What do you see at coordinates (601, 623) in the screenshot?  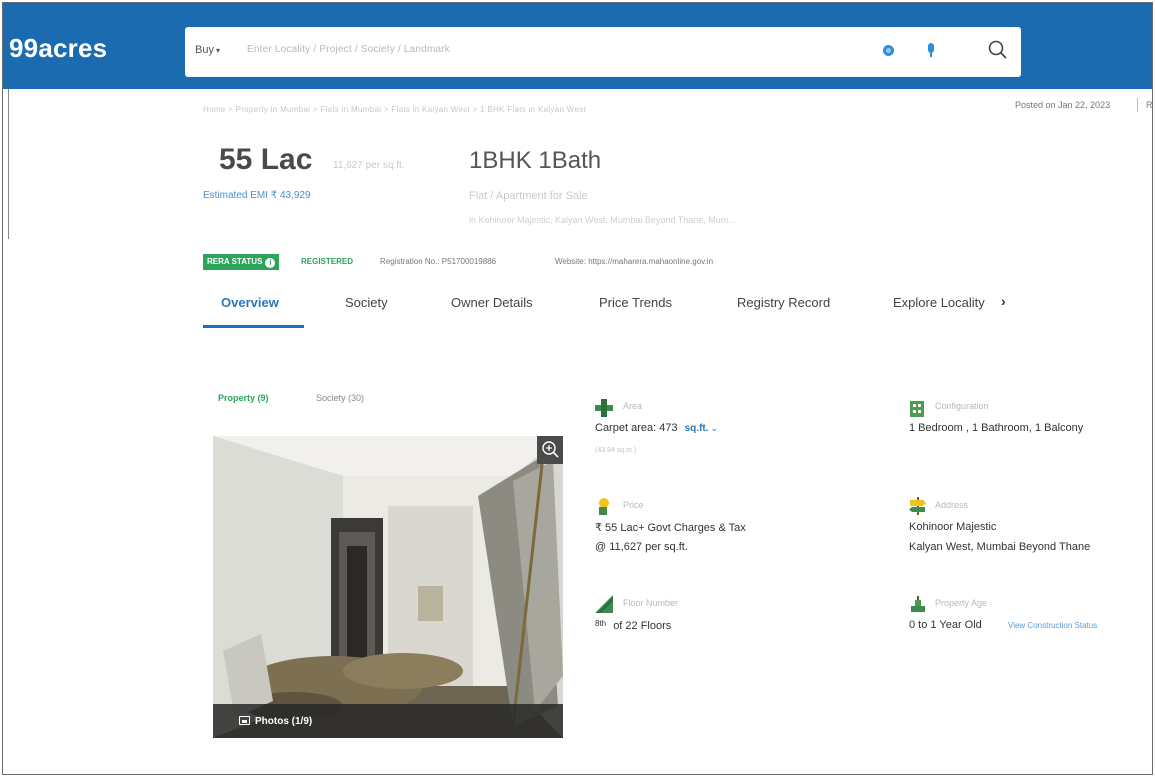 I see `floor-ordinal: 8th` at bounding box center [601, 623].